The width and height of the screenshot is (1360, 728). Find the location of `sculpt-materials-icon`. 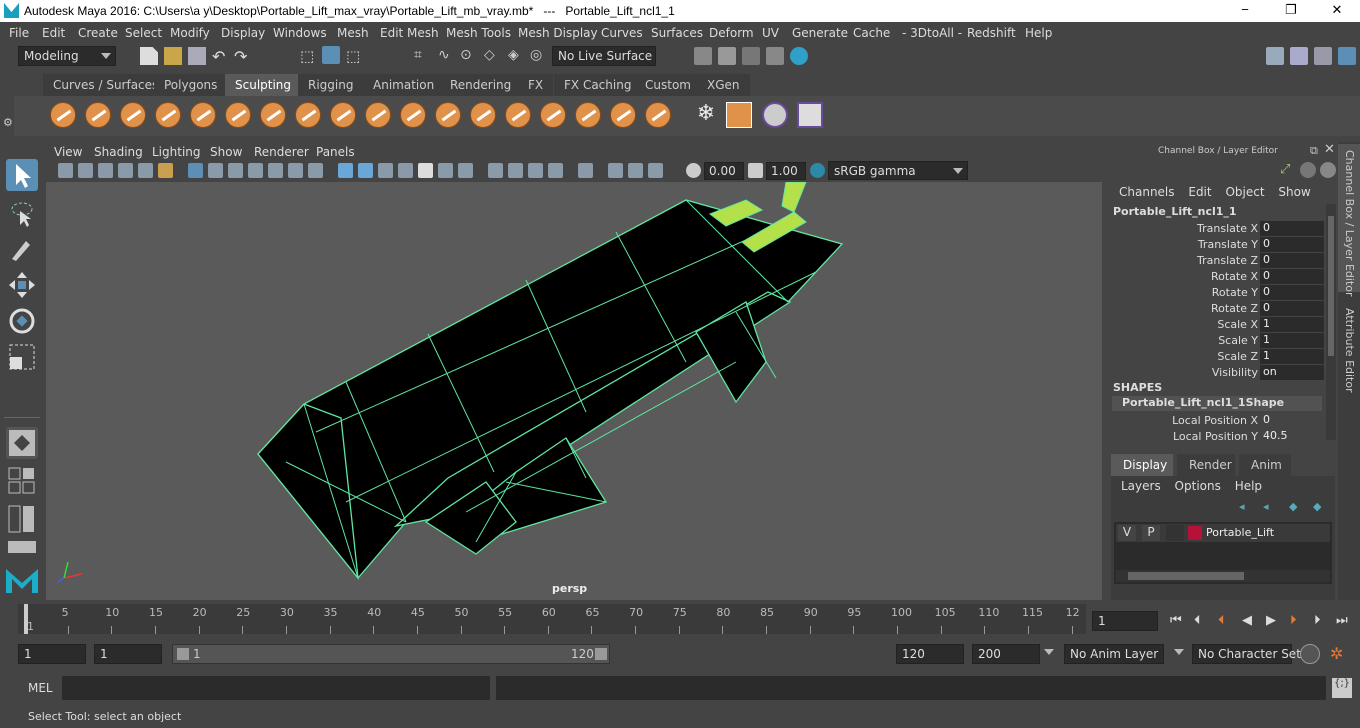

sculpt-materials-icon is located at coordinates (775, 115).